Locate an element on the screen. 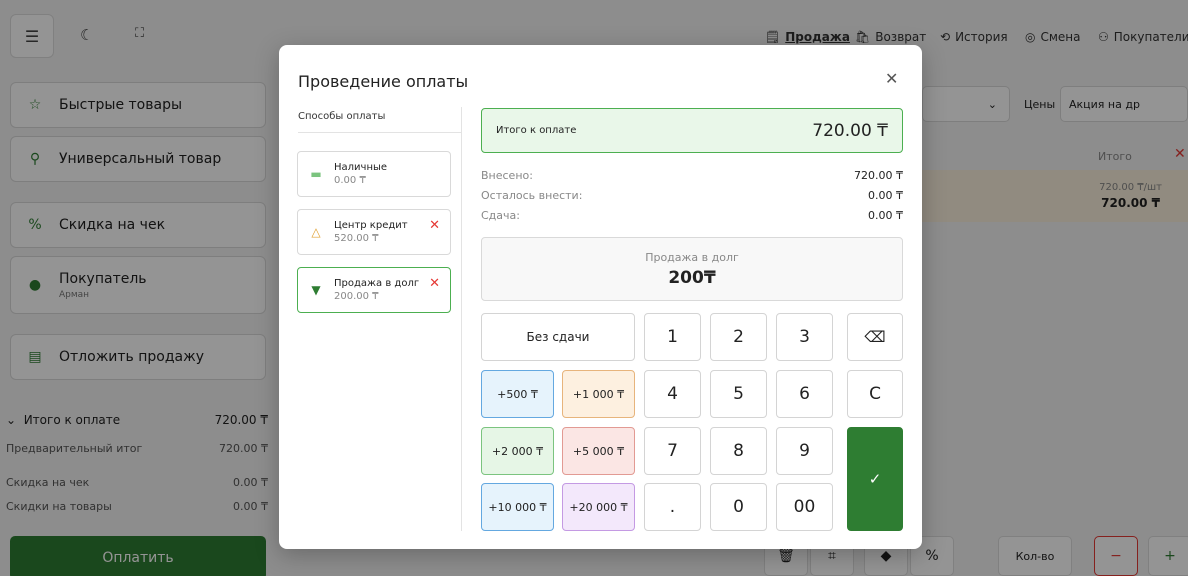 This screenshot has width=1188, height=576. total-to-pay: Итого к оплате 720.00 ₸ is located at coordinates (692, 130).